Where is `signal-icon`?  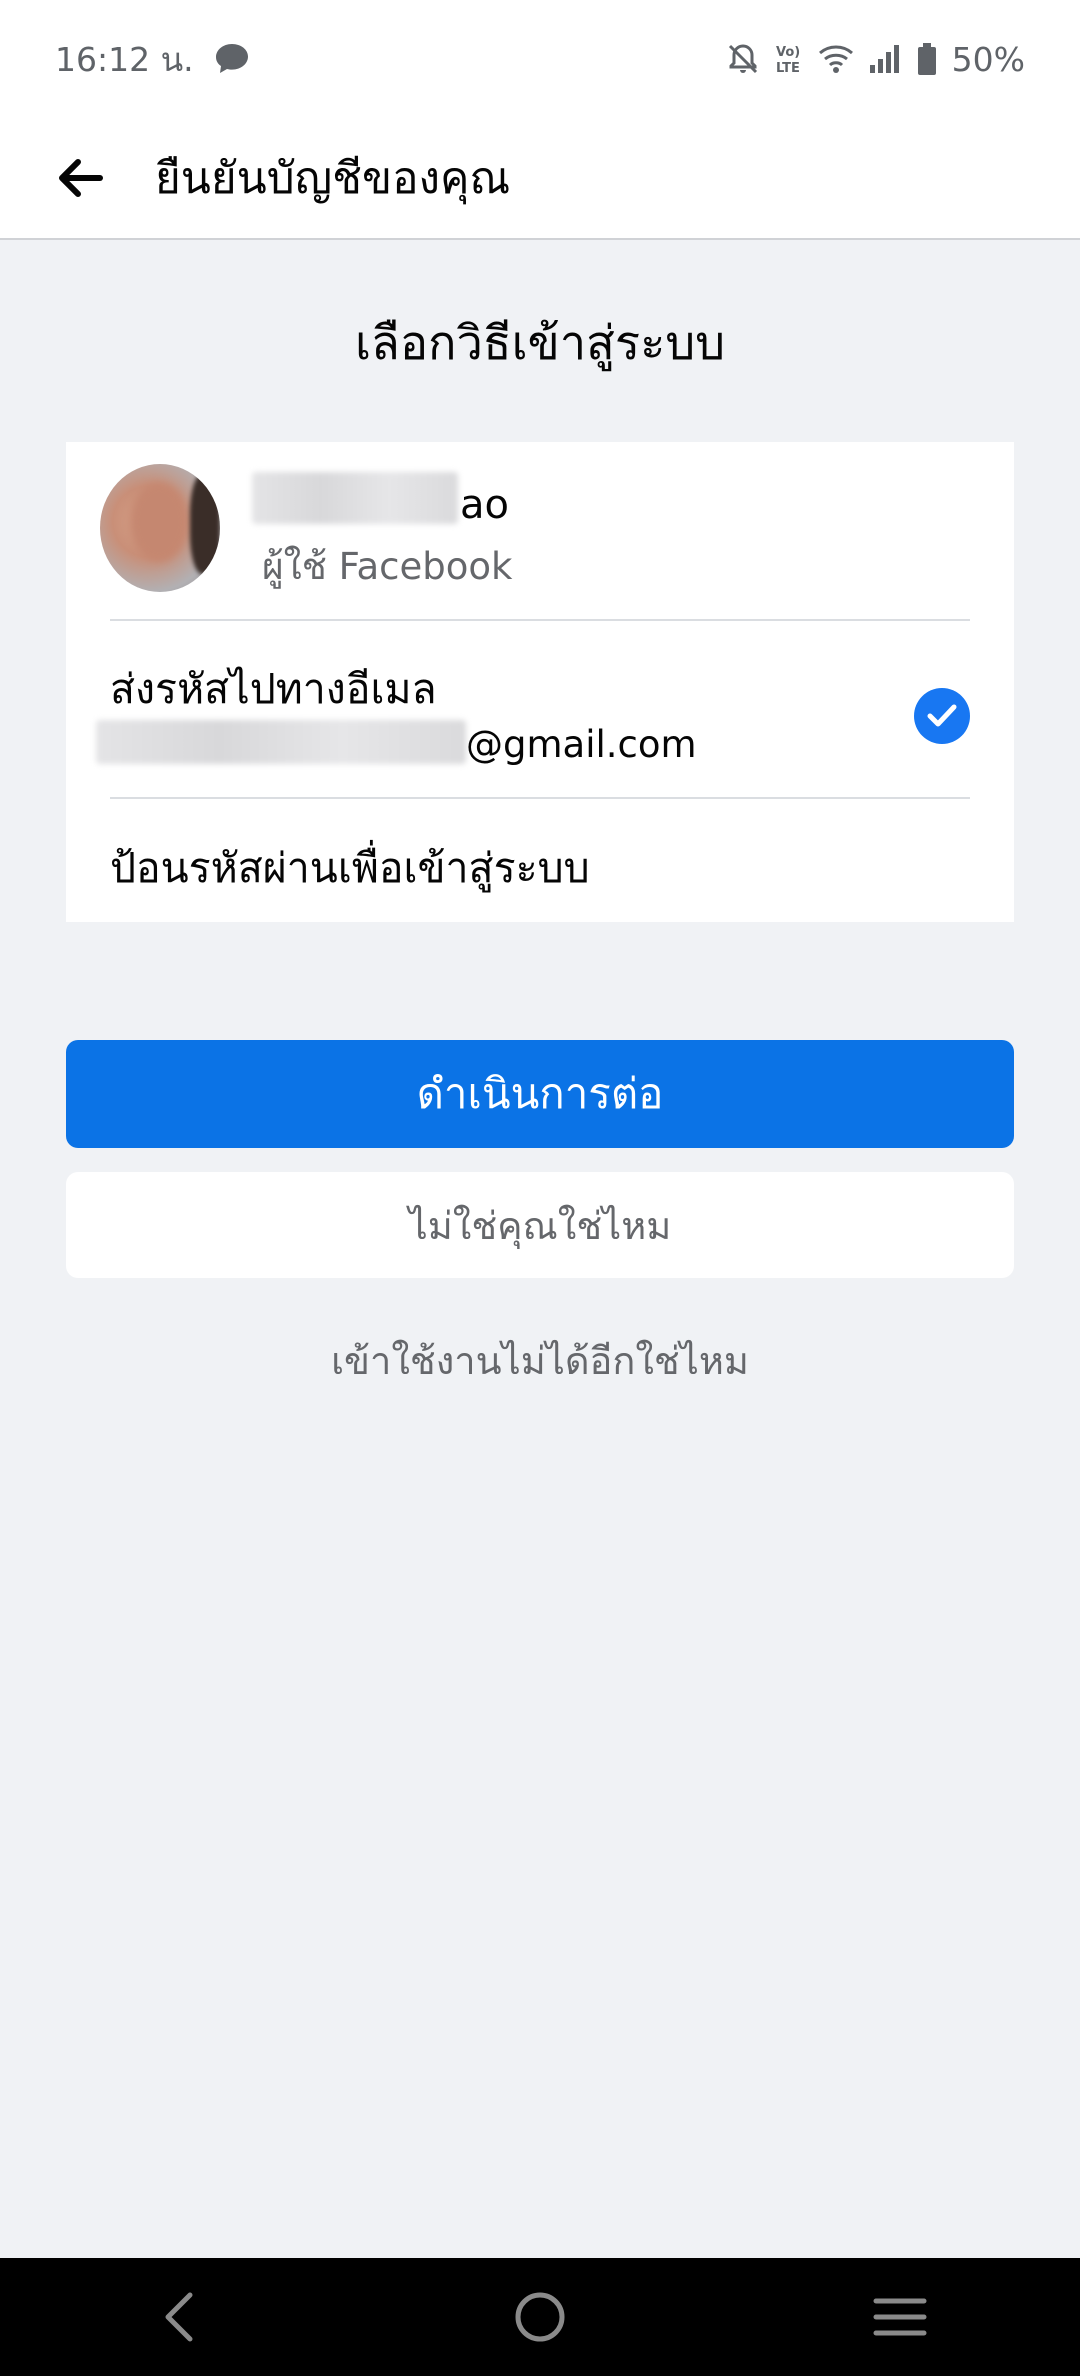 signal-icon is located at coordinates (884, 59).